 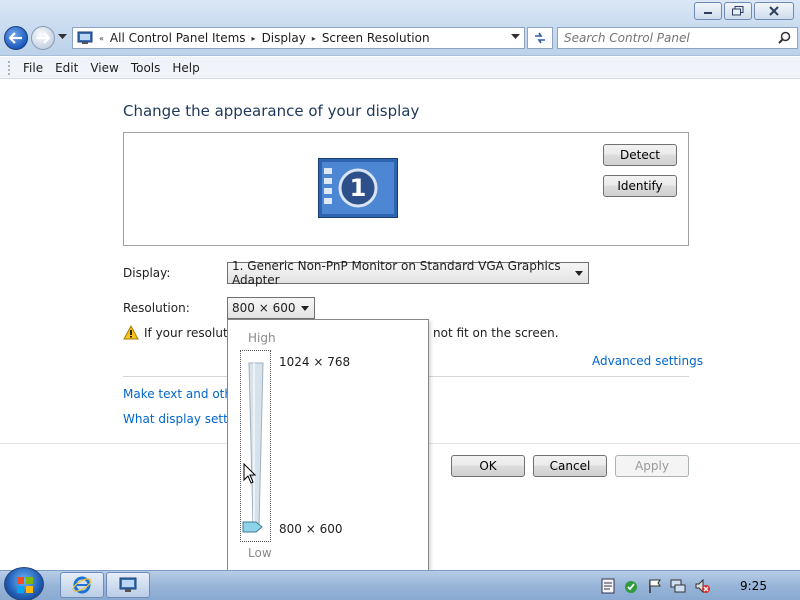 I want to click on mouse-cursor-icon, so click(x=250, y=473).